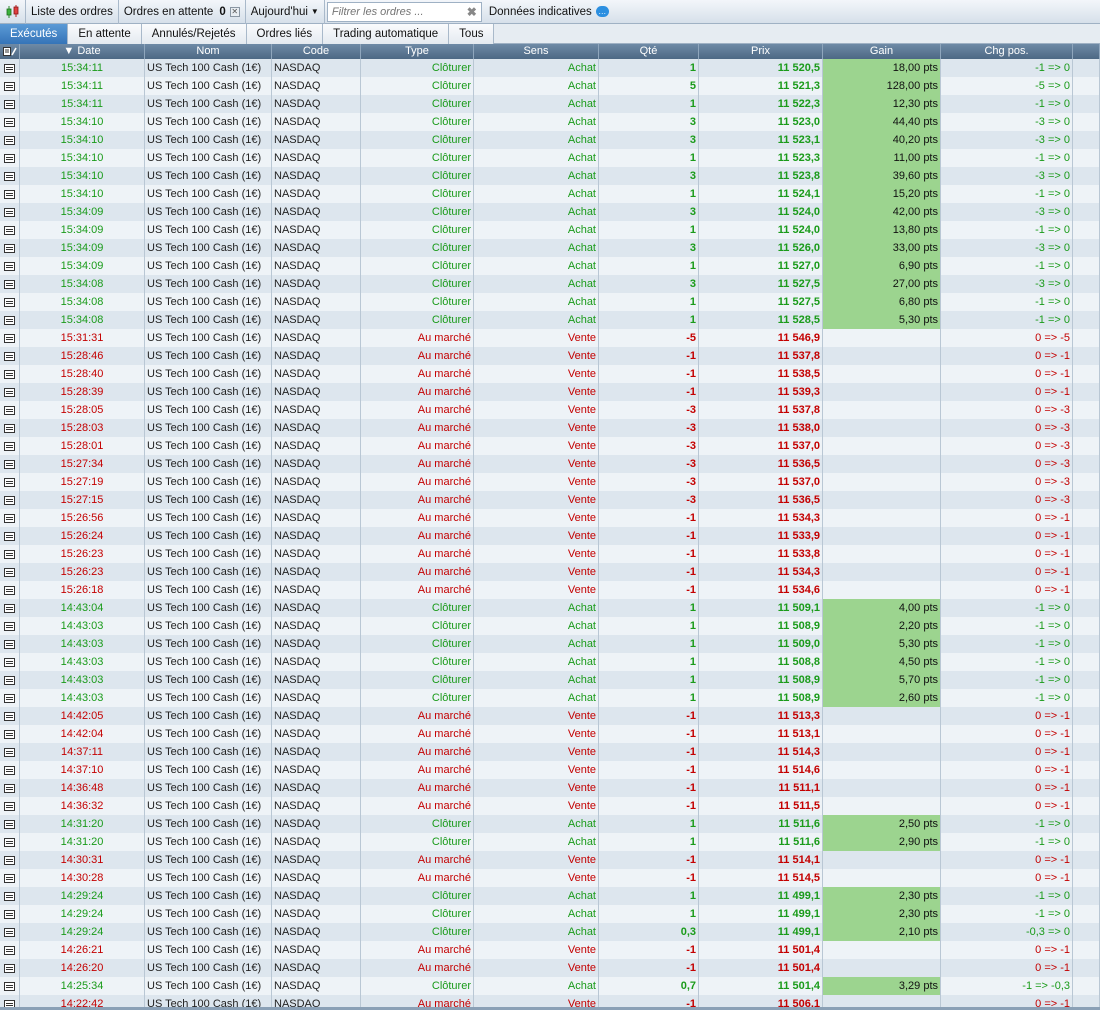 The width and height of the screenshot is (1100, 1010). Describe the element at coordinates (472, 12) in the screenshot. I see `clear-filter-icon: ✖` at that location.